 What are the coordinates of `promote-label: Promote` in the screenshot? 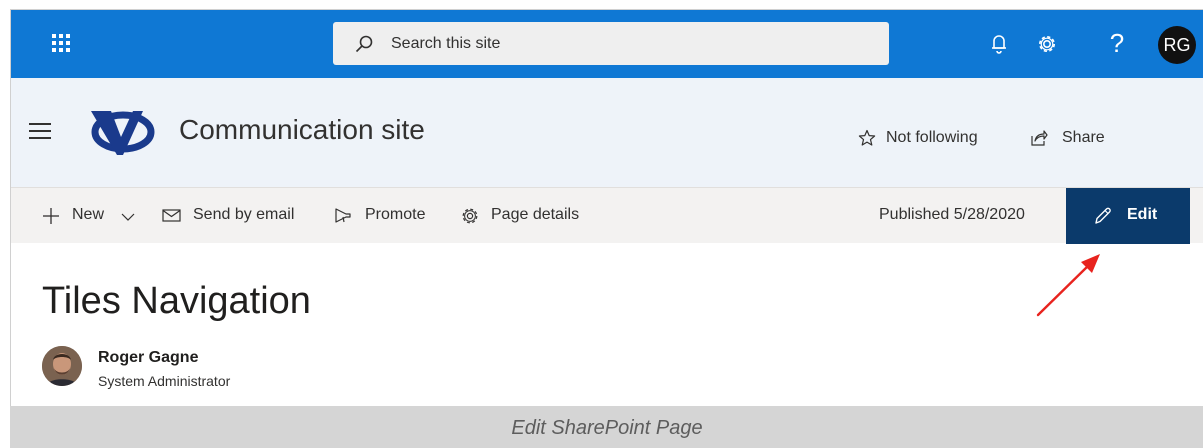 It's located at (395, 214).